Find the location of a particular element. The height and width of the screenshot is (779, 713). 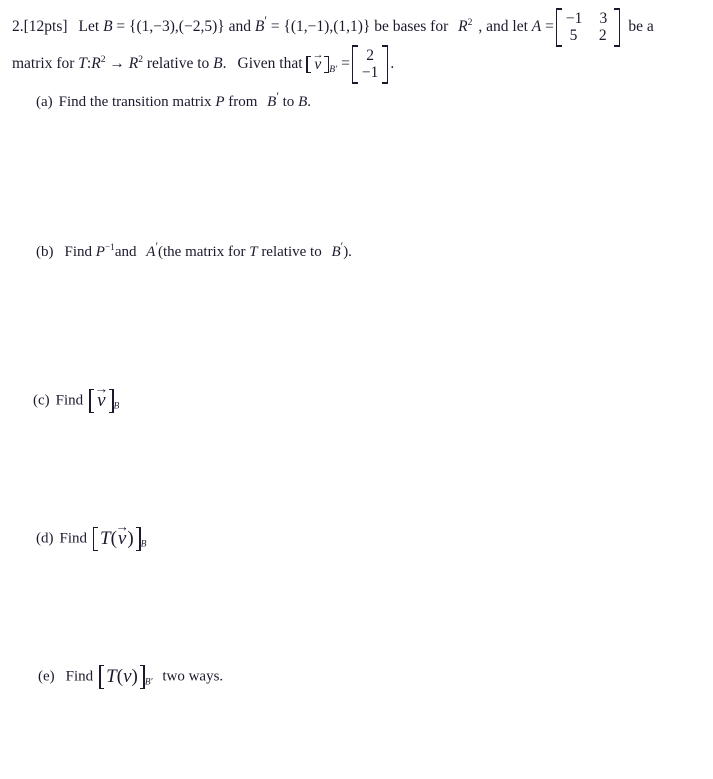

matrix-A-rows: −1 3 5 2 is located at coordinates (588, 27).